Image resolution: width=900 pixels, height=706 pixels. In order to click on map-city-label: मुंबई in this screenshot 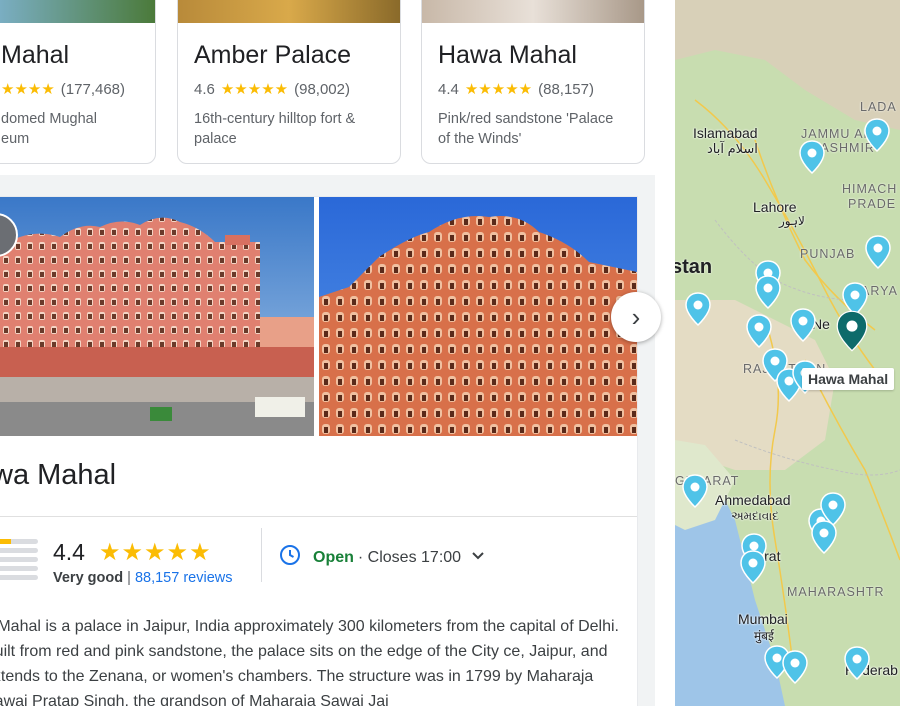, I will do `click(764, 636)`.